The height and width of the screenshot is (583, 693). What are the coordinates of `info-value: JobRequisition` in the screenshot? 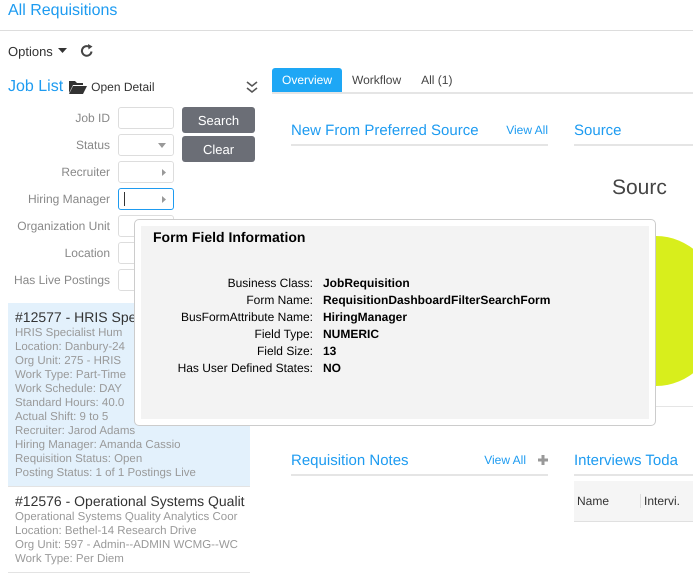 It's located at (367, 283).